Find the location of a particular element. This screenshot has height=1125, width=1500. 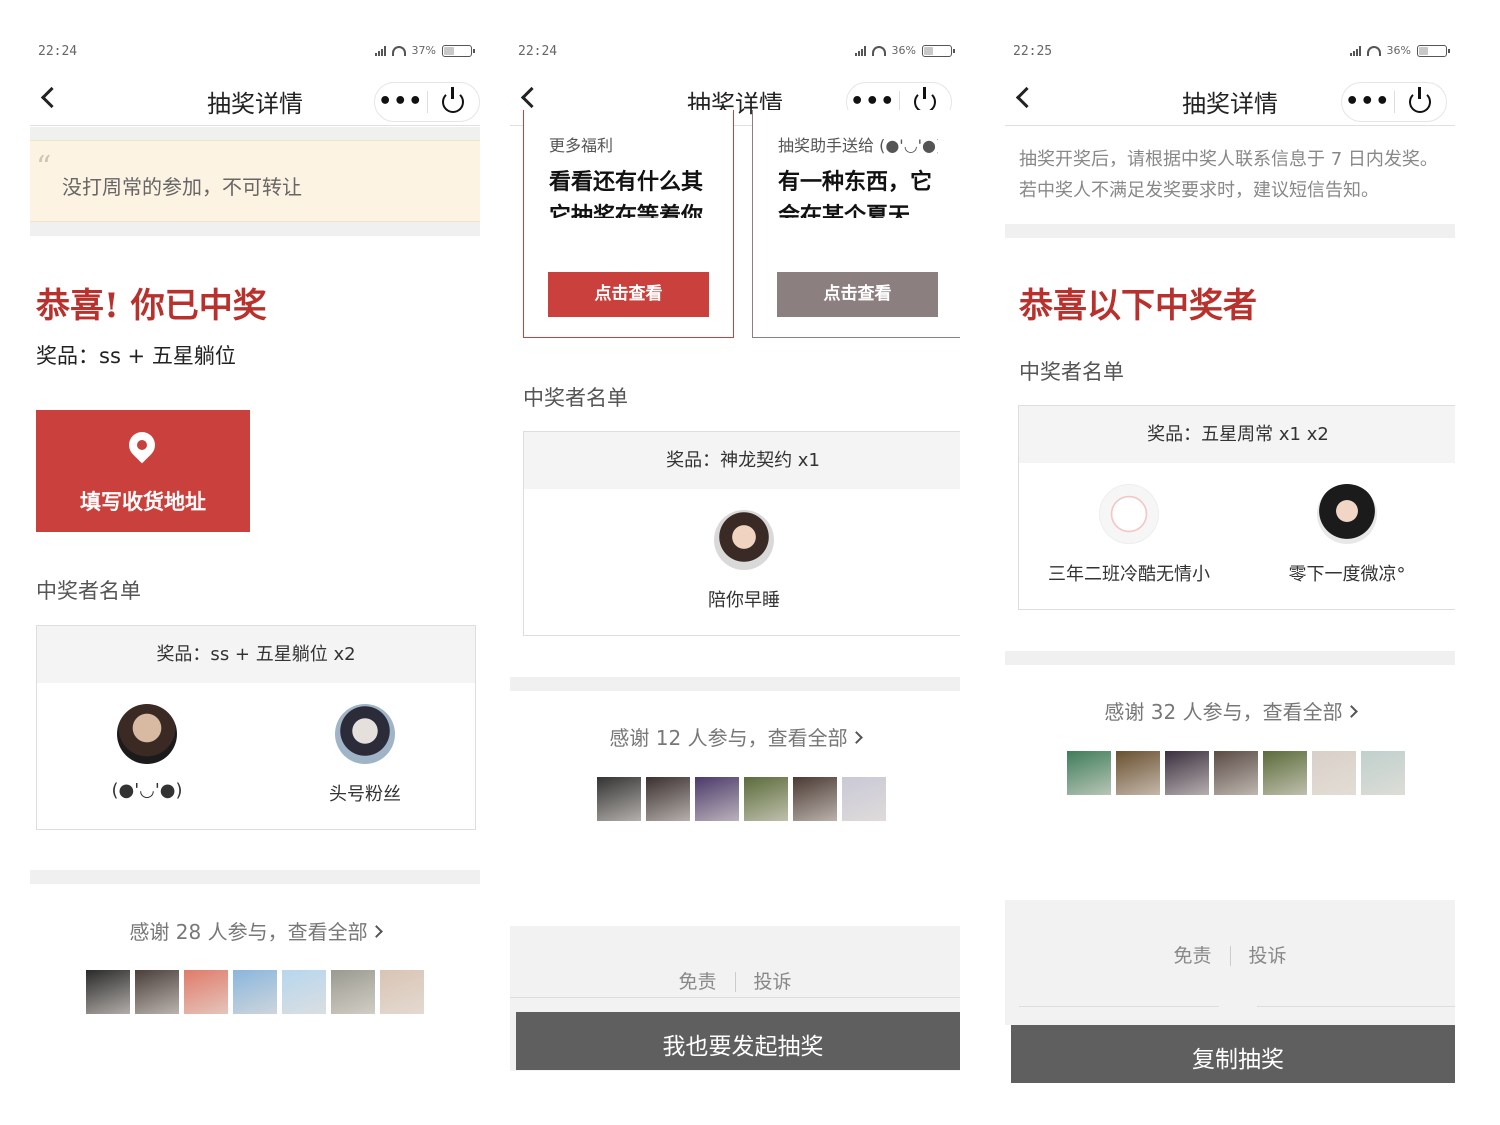

status-bar: 22:24 37% is located at coordinates (255, 52).